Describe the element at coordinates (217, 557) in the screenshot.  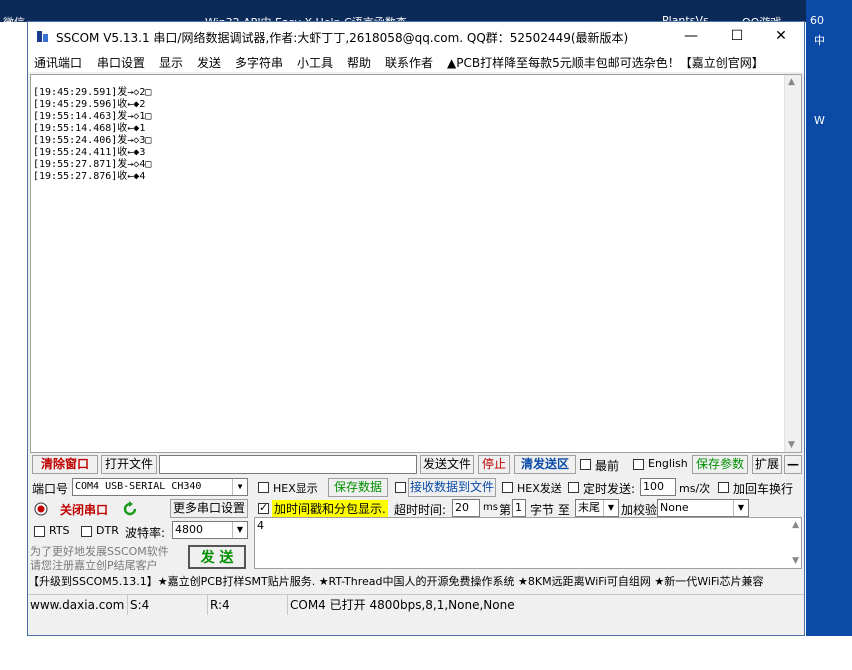
I see `send-button: 发 送` at that location.